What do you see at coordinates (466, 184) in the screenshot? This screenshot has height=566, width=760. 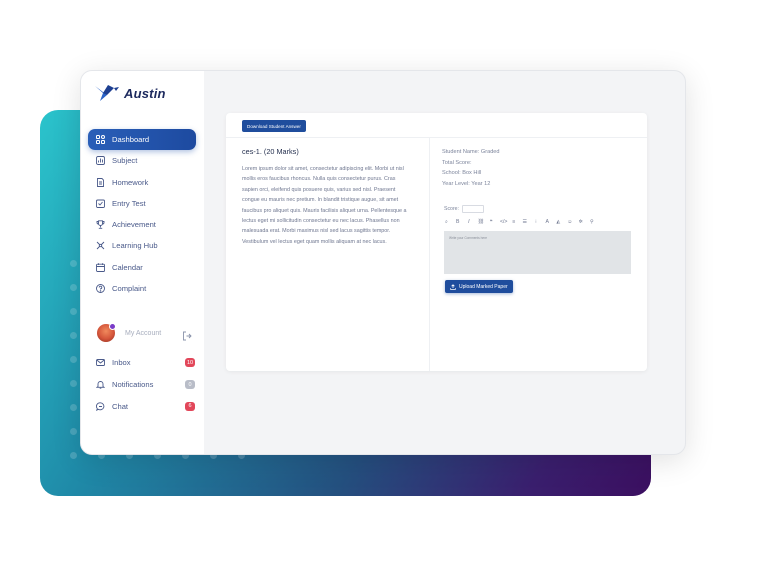 I see `year-level: Year Level: Year 12` at bounding box center [466, 184].